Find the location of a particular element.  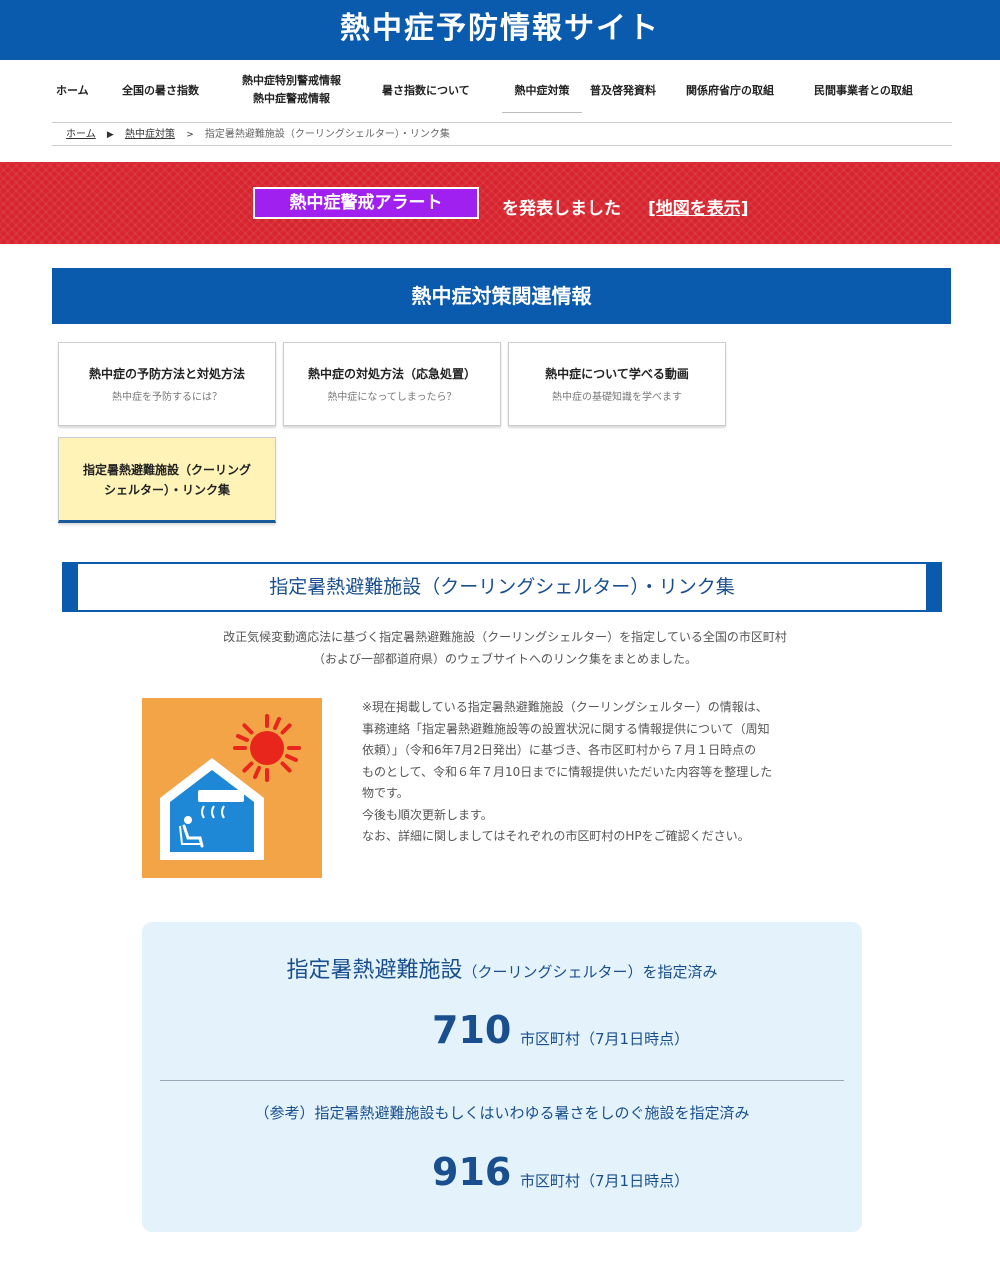

card-prevention: 熱中症の予防方法と対処方法 熱中症を予防するには？ is located at coordinates (167, 384).